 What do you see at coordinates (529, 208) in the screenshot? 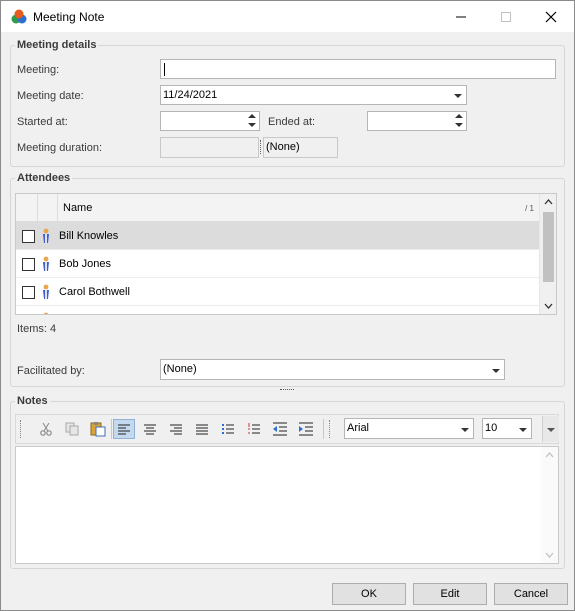
I see `sort-indicator: / 1` at bounding box center [529, 208].